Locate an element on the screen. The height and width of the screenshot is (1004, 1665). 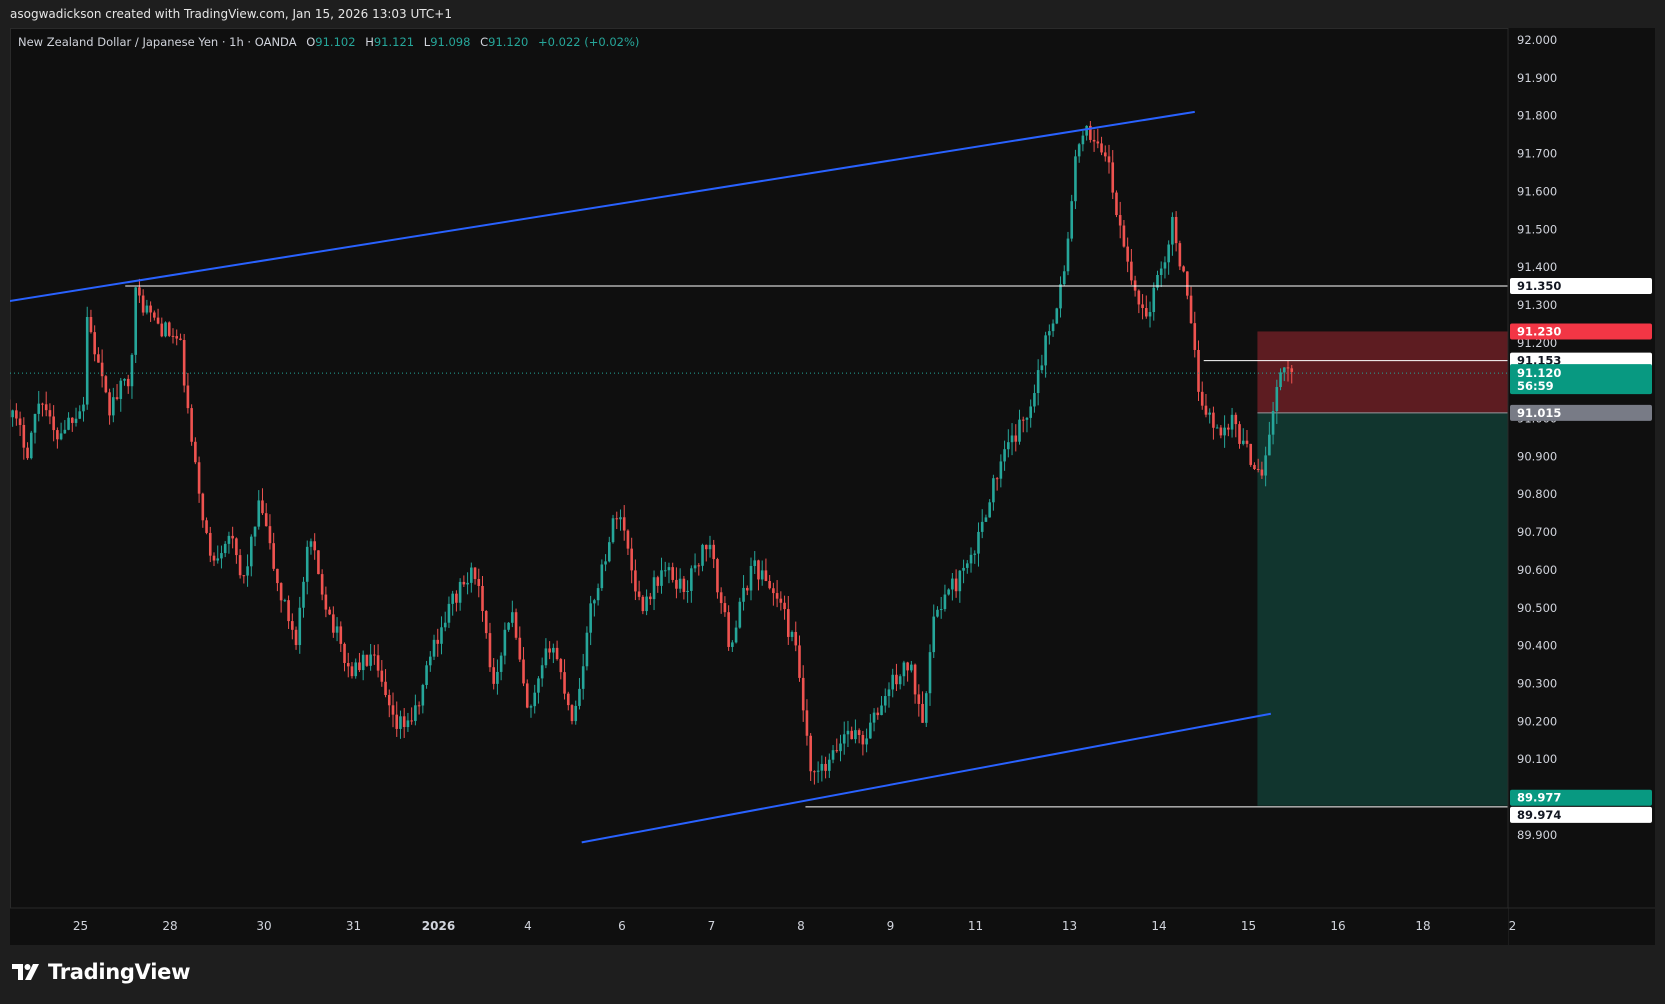
tradingview-logo-text: TradingView is located at coordinates (119, 972).